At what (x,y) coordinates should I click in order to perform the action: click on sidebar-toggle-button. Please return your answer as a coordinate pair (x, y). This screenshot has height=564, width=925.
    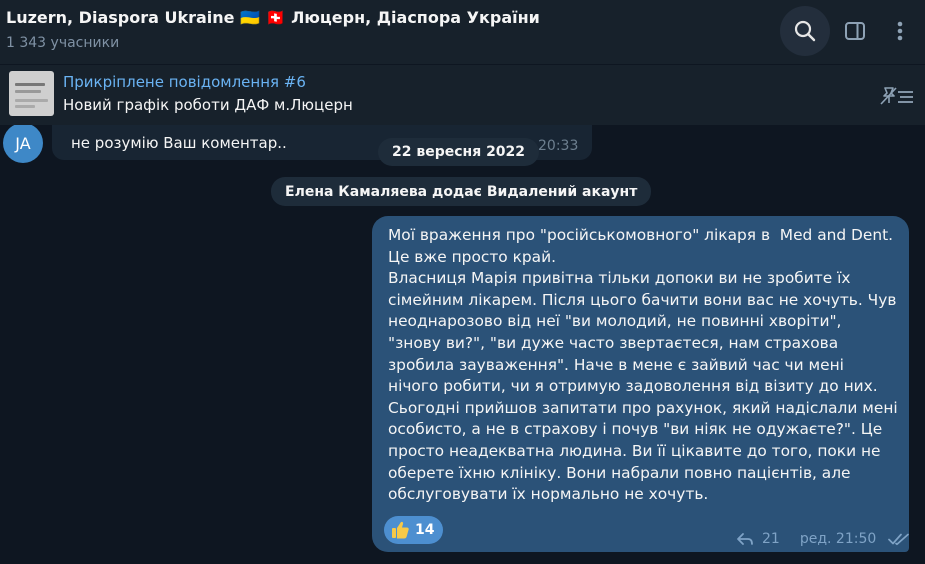
    Looking at the image, I should click on (855, 31).